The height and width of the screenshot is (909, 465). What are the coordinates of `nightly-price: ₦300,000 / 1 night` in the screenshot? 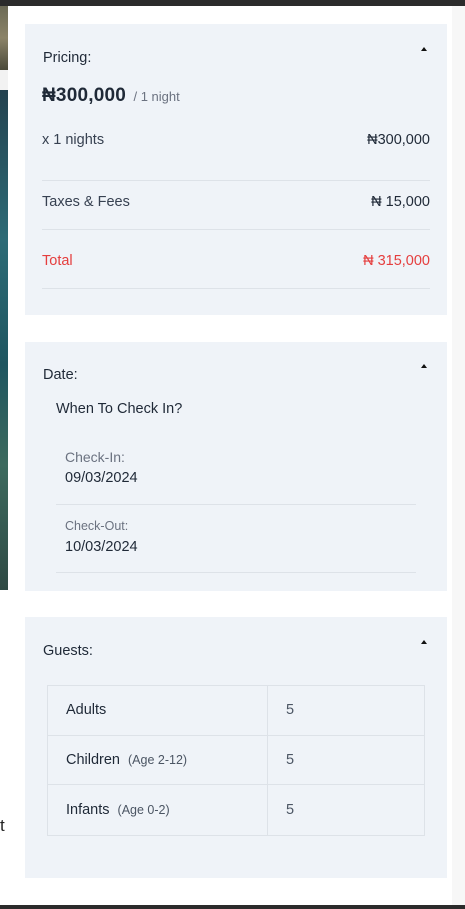 It's located at (111, 96).